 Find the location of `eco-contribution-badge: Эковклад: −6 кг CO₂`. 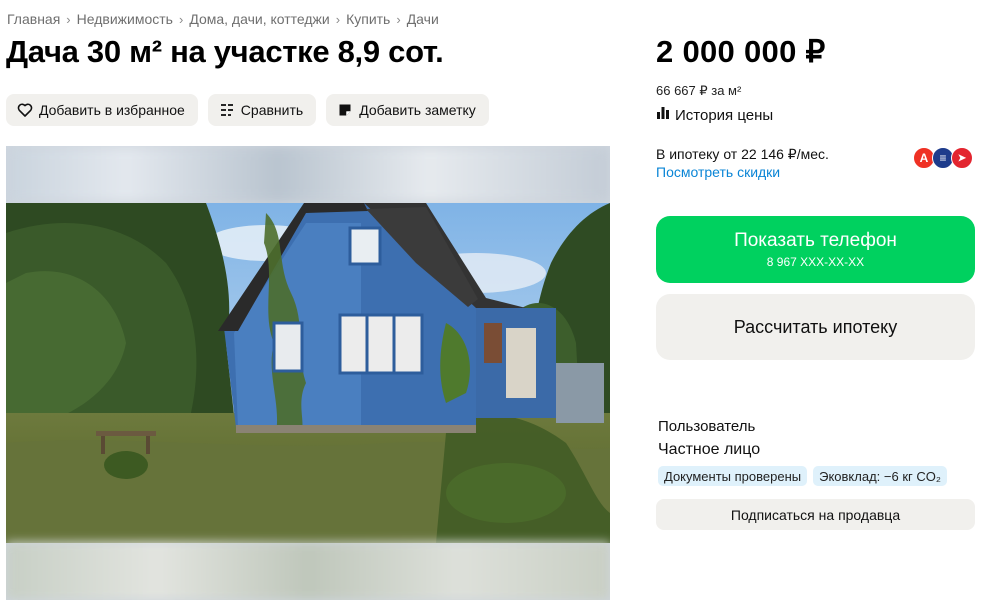

eco-contribution-badge: Эковклад: −6 кг CO₂ is located at coordinates (880, 476).